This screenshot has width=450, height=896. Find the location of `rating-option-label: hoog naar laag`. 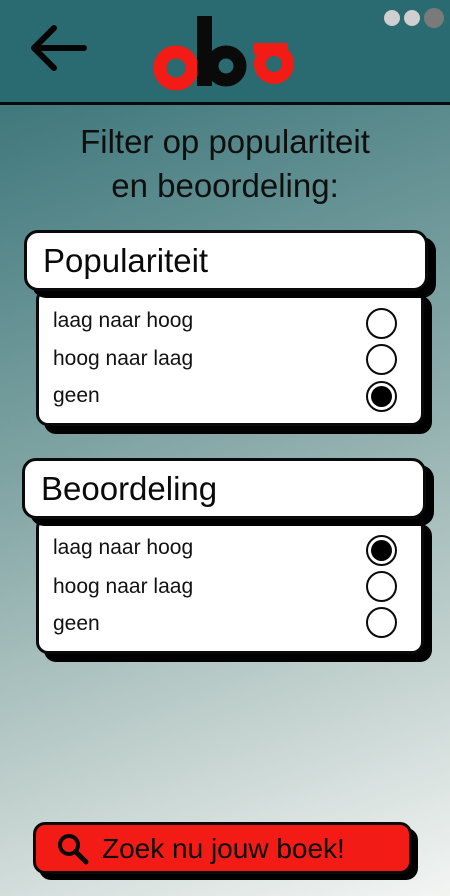

rating-option-label: hoog naar laag is located at coordinates (123, 587).